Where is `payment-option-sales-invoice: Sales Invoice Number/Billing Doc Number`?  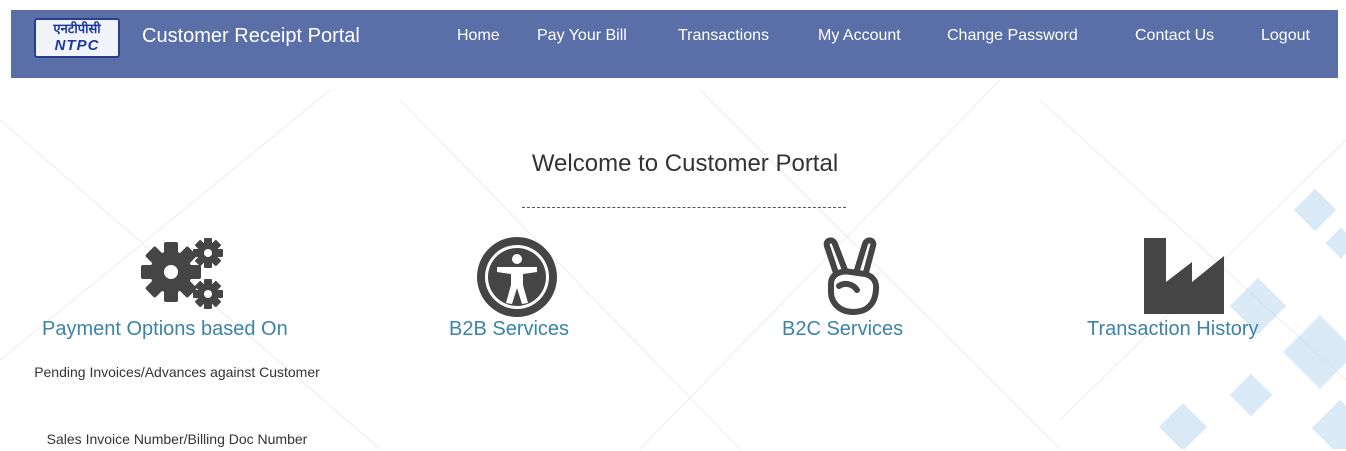
payment-option-sales-invoice: Sales Invoice Number/Billing Doc Number is located at coordinates (177, 439).